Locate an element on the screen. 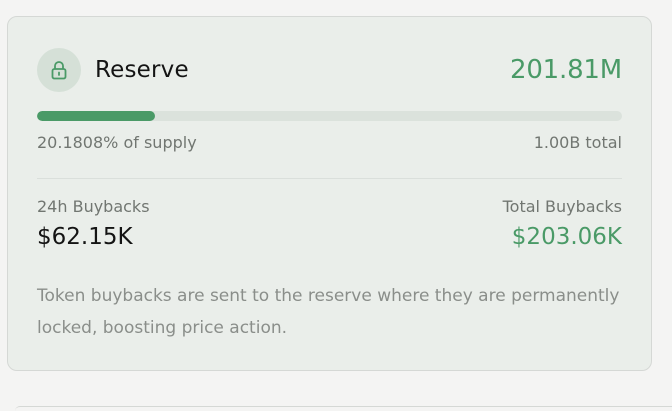 The image size is (672, 411). lock-icon is located at coordinates (59, 70).